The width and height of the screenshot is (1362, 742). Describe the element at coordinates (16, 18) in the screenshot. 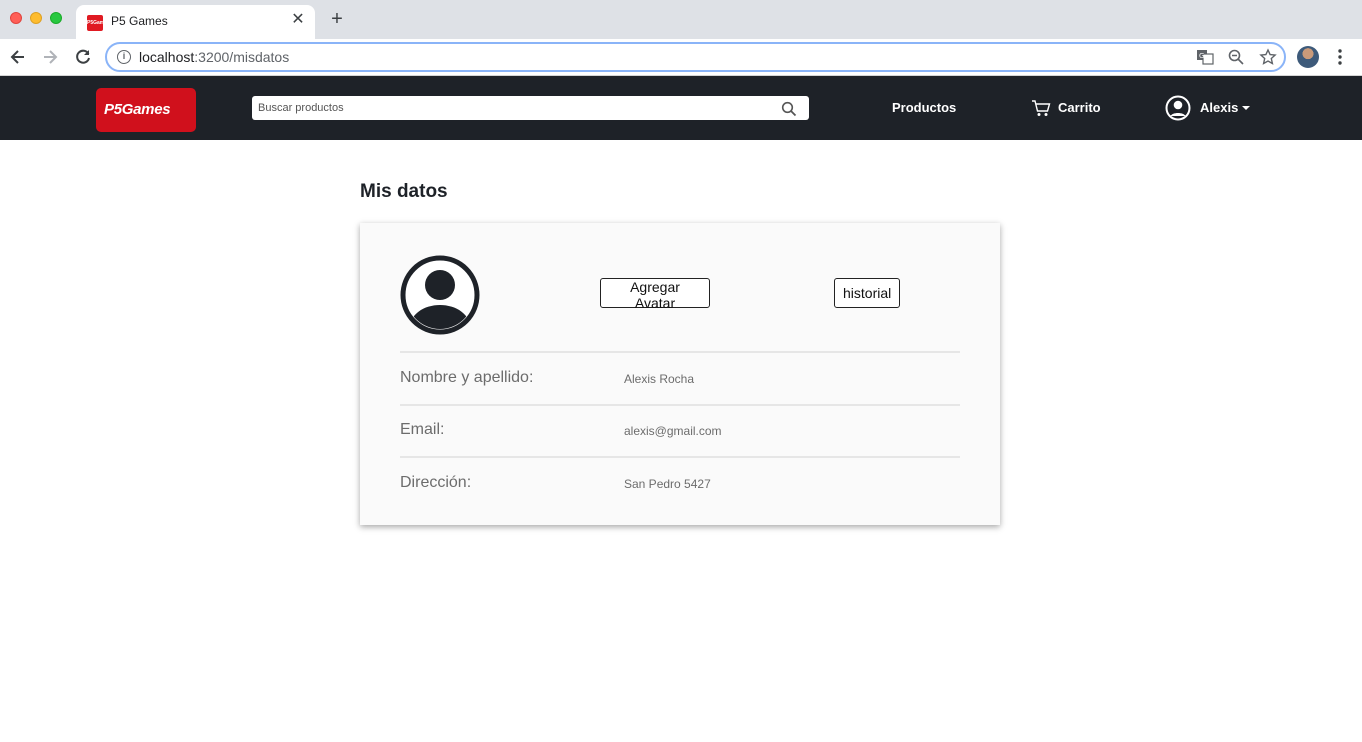

I see `close-window-button` at that location.